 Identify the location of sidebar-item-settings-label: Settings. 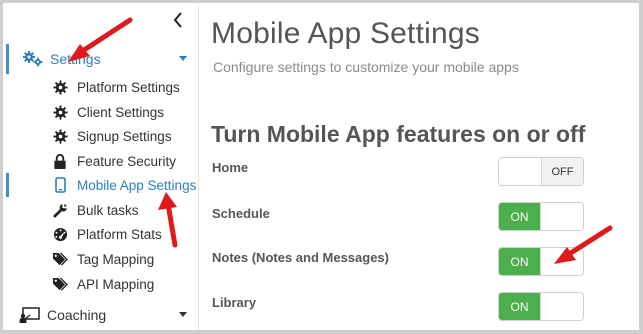
(75, 59).